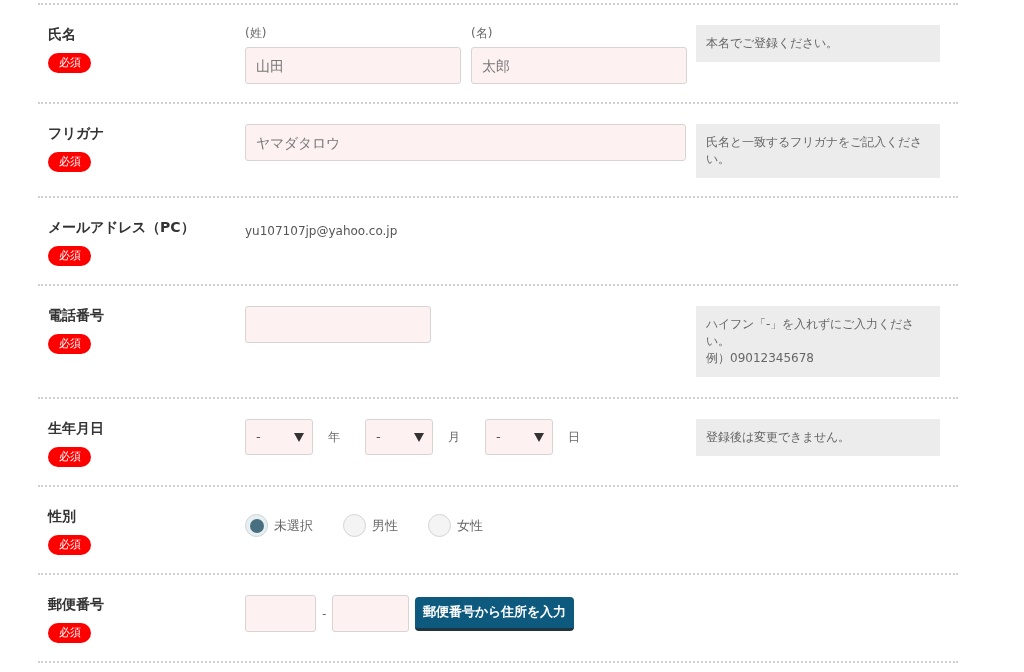 This screenshot has height=672, width=1024. What do you see at coordinates (62, 34) in the screenshot?
I see `field-label: 氏名` at bounding box center [62, 34].